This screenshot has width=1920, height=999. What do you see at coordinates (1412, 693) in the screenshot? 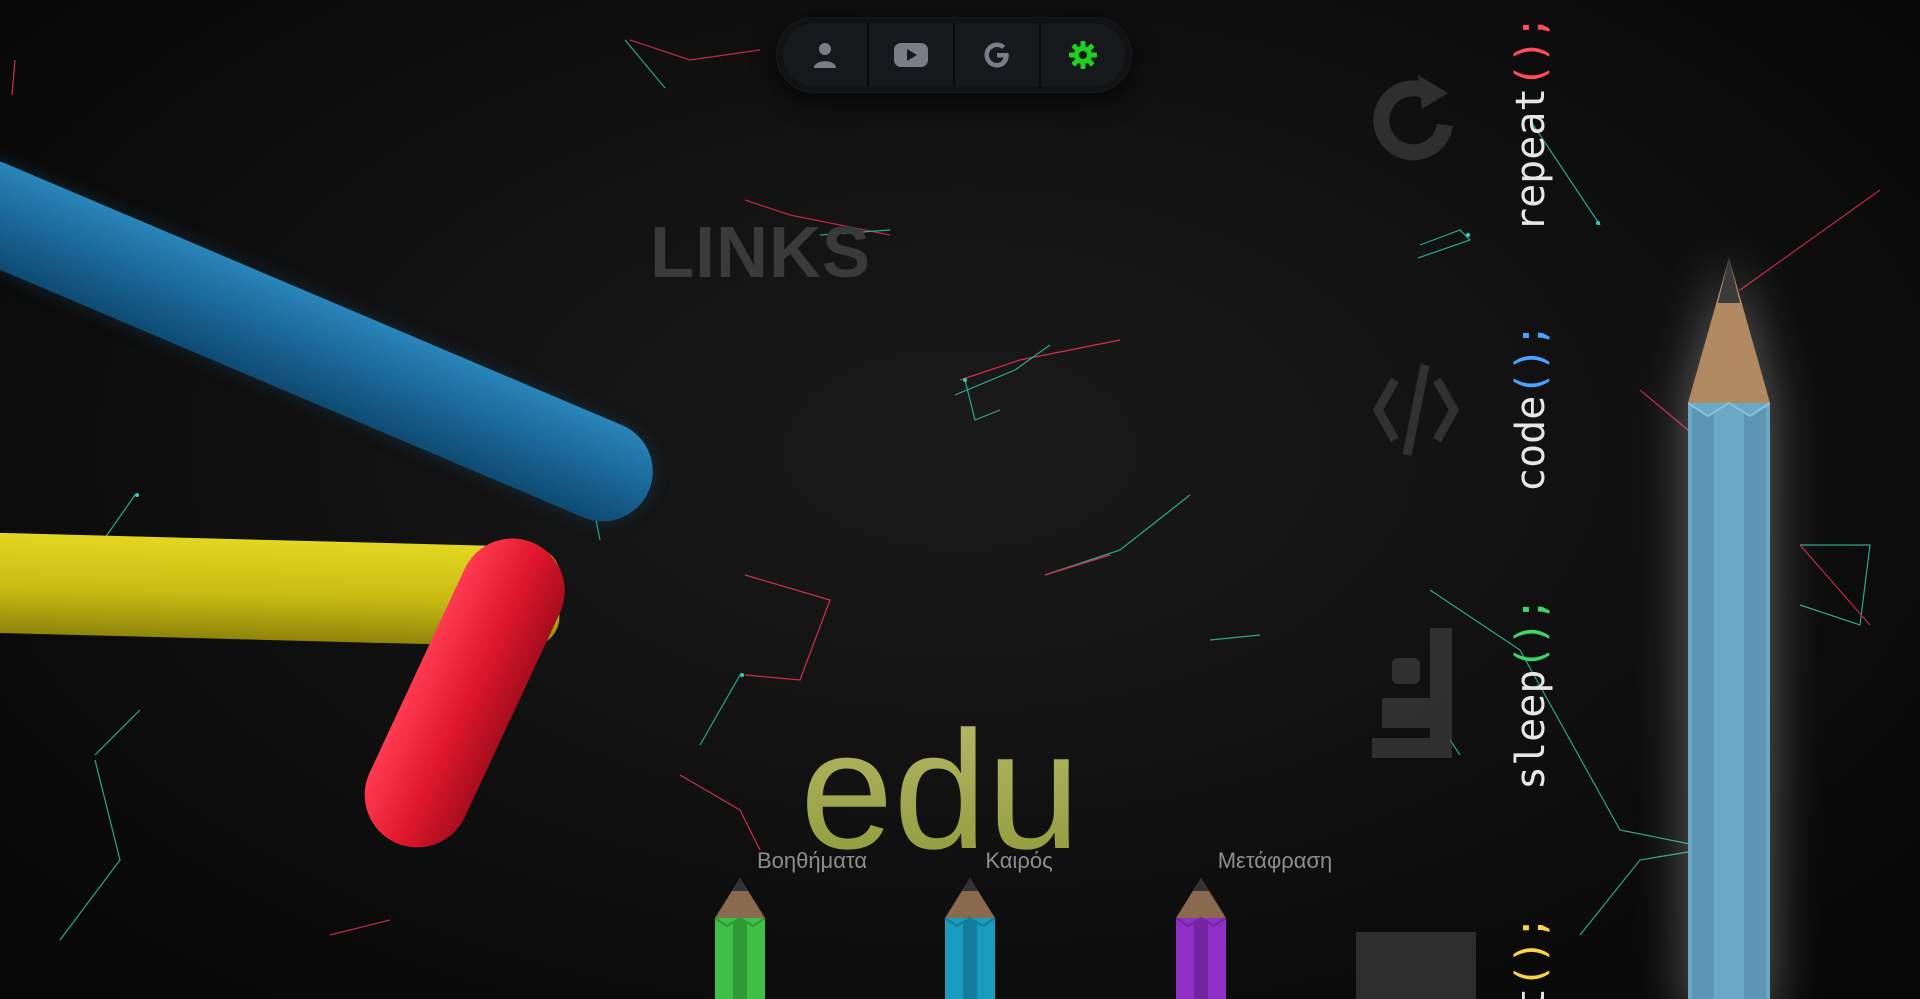
I see `bed-icon` at bounding box center [1412, 693].